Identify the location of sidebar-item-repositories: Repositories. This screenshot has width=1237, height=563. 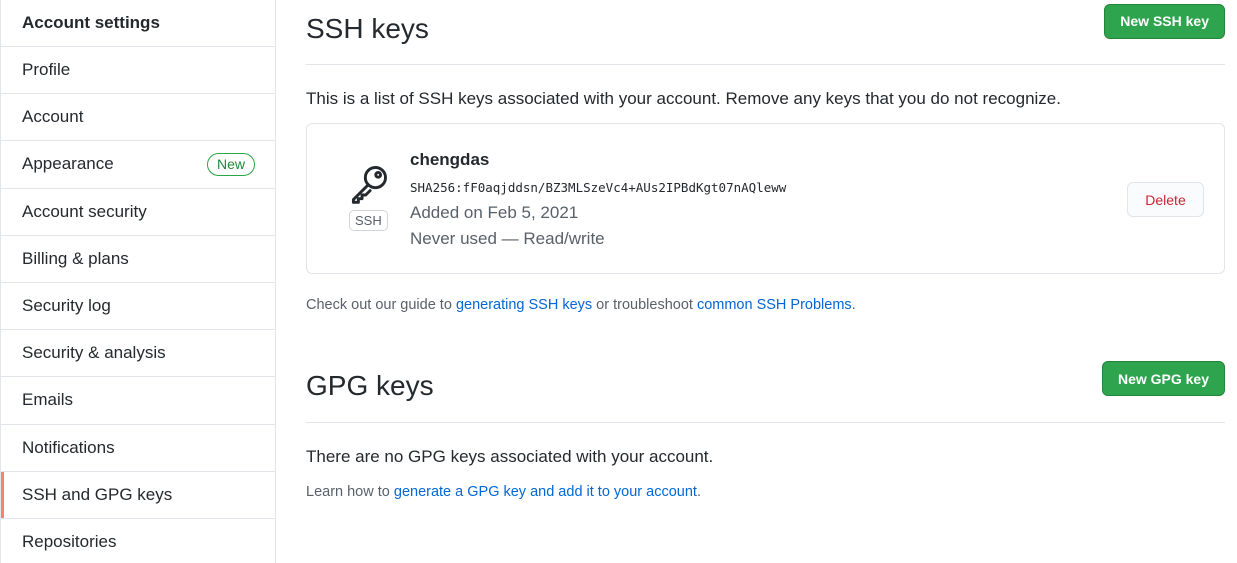
(138, 541).